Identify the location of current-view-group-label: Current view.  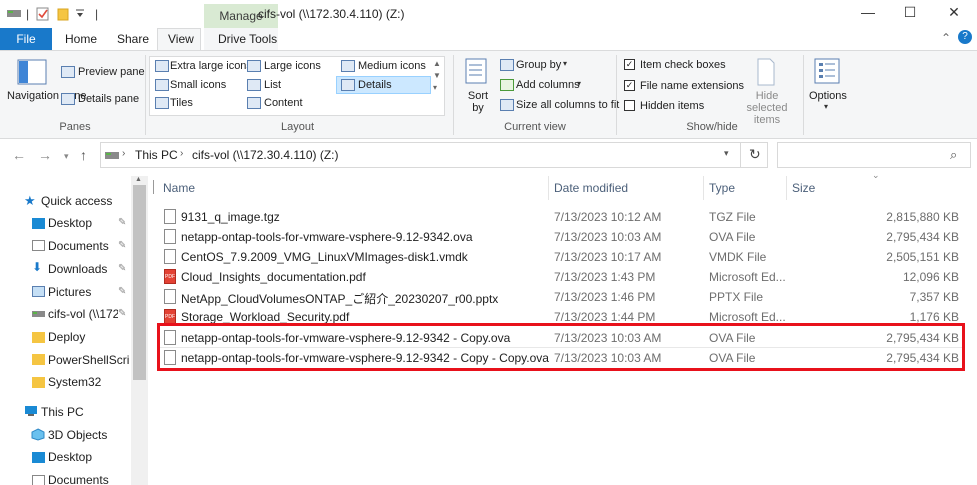
(535, 127).